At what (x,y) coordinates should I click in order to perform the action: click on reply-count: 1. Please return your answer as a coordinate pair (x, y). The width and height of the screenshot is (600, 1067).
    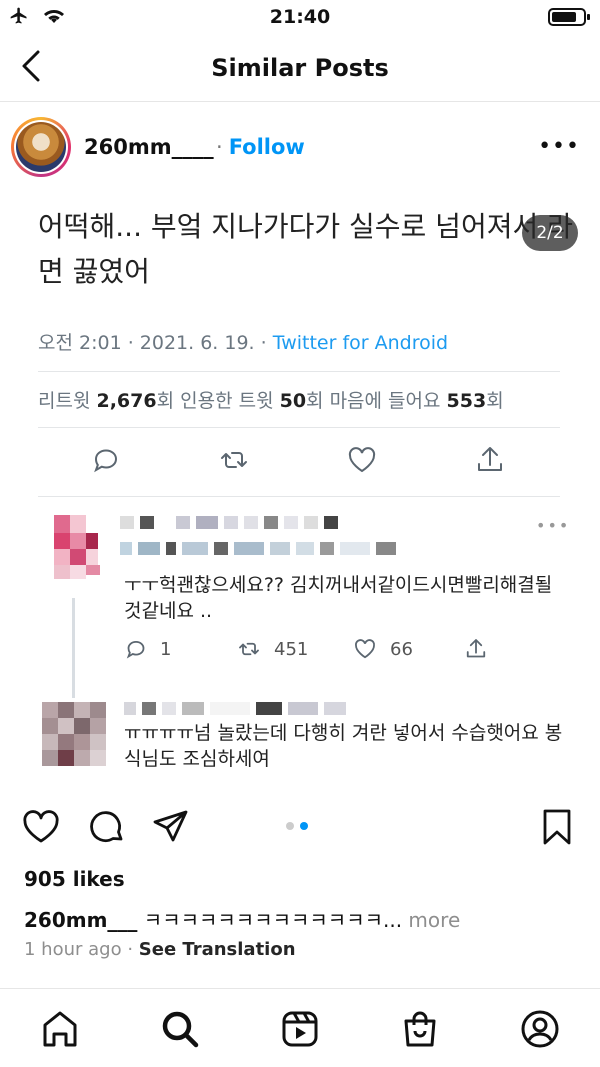
    Looking at the image, I should click on (166, 649).